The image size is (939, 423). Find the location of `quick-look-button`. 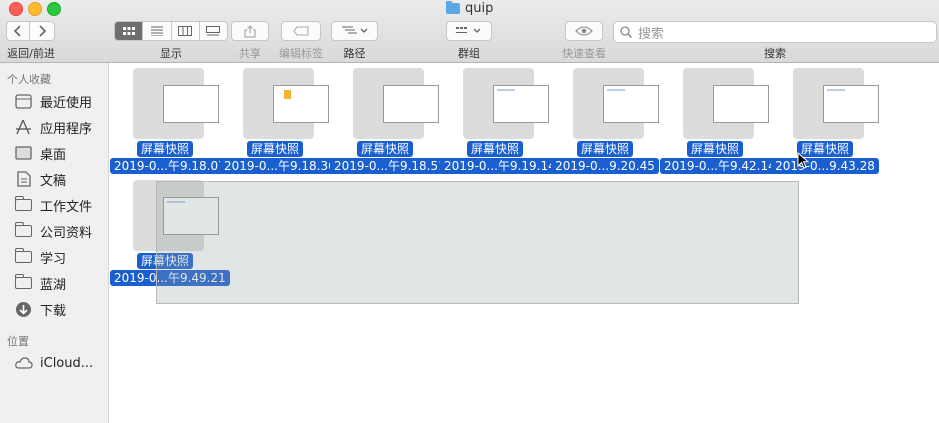

quick-look-button is located at coordinates (584, 31).